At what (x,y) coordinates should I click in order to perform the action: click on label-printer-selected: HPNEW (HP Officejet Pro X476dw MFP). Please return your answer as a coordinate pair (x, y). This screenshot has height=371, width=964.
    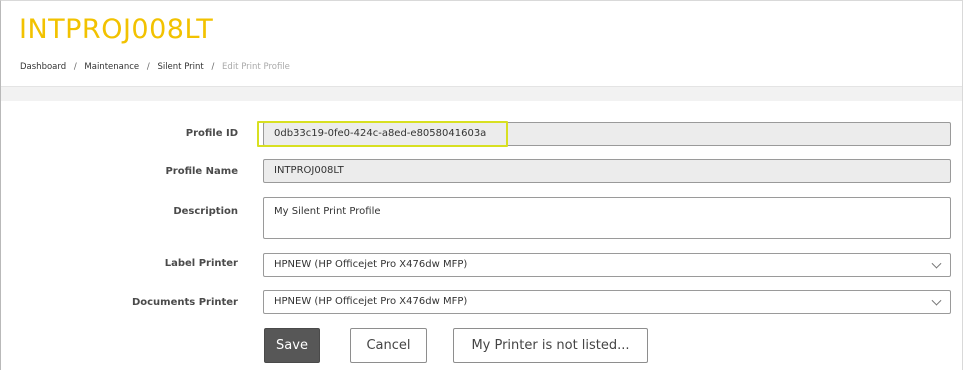
    Looking at the image, I should click on (371, 264).